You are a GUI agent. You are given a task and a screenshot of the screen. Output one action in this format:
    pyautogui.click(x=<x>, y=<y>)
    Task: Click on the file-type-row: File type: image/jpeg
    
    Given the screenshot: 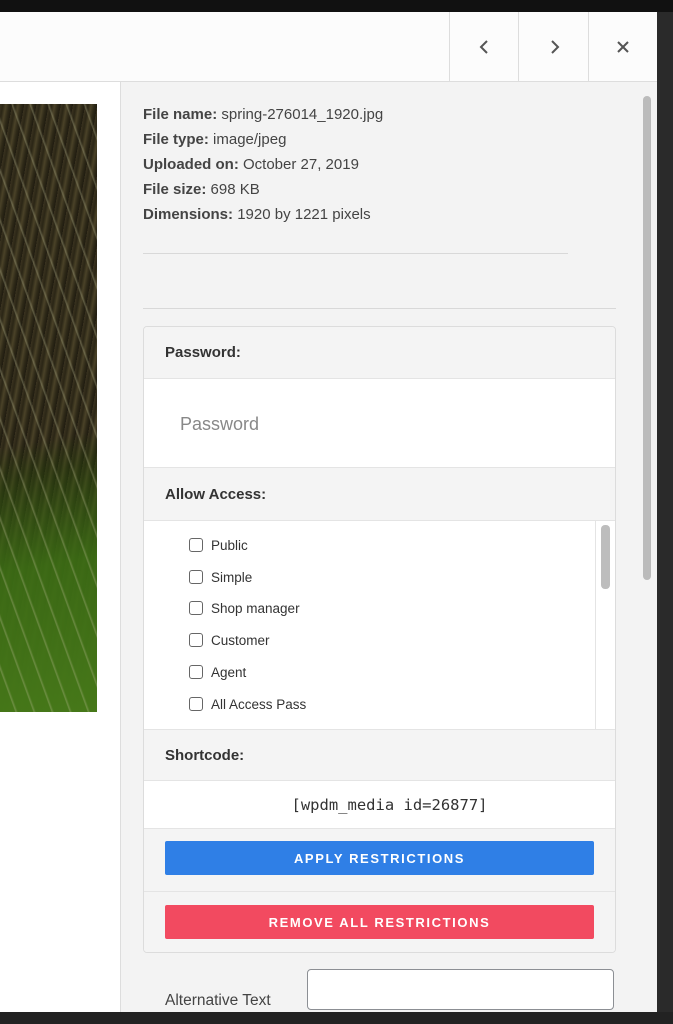 What is the action you would take?
    pyautogui.click(x=263, y=139)
    